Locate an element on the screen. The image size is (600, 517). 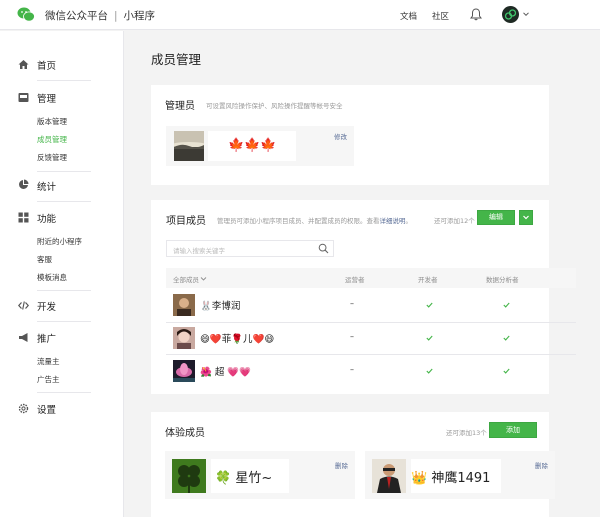
sidebar-item-version-manage: 版本管理 is located at coordinates (52, 121).